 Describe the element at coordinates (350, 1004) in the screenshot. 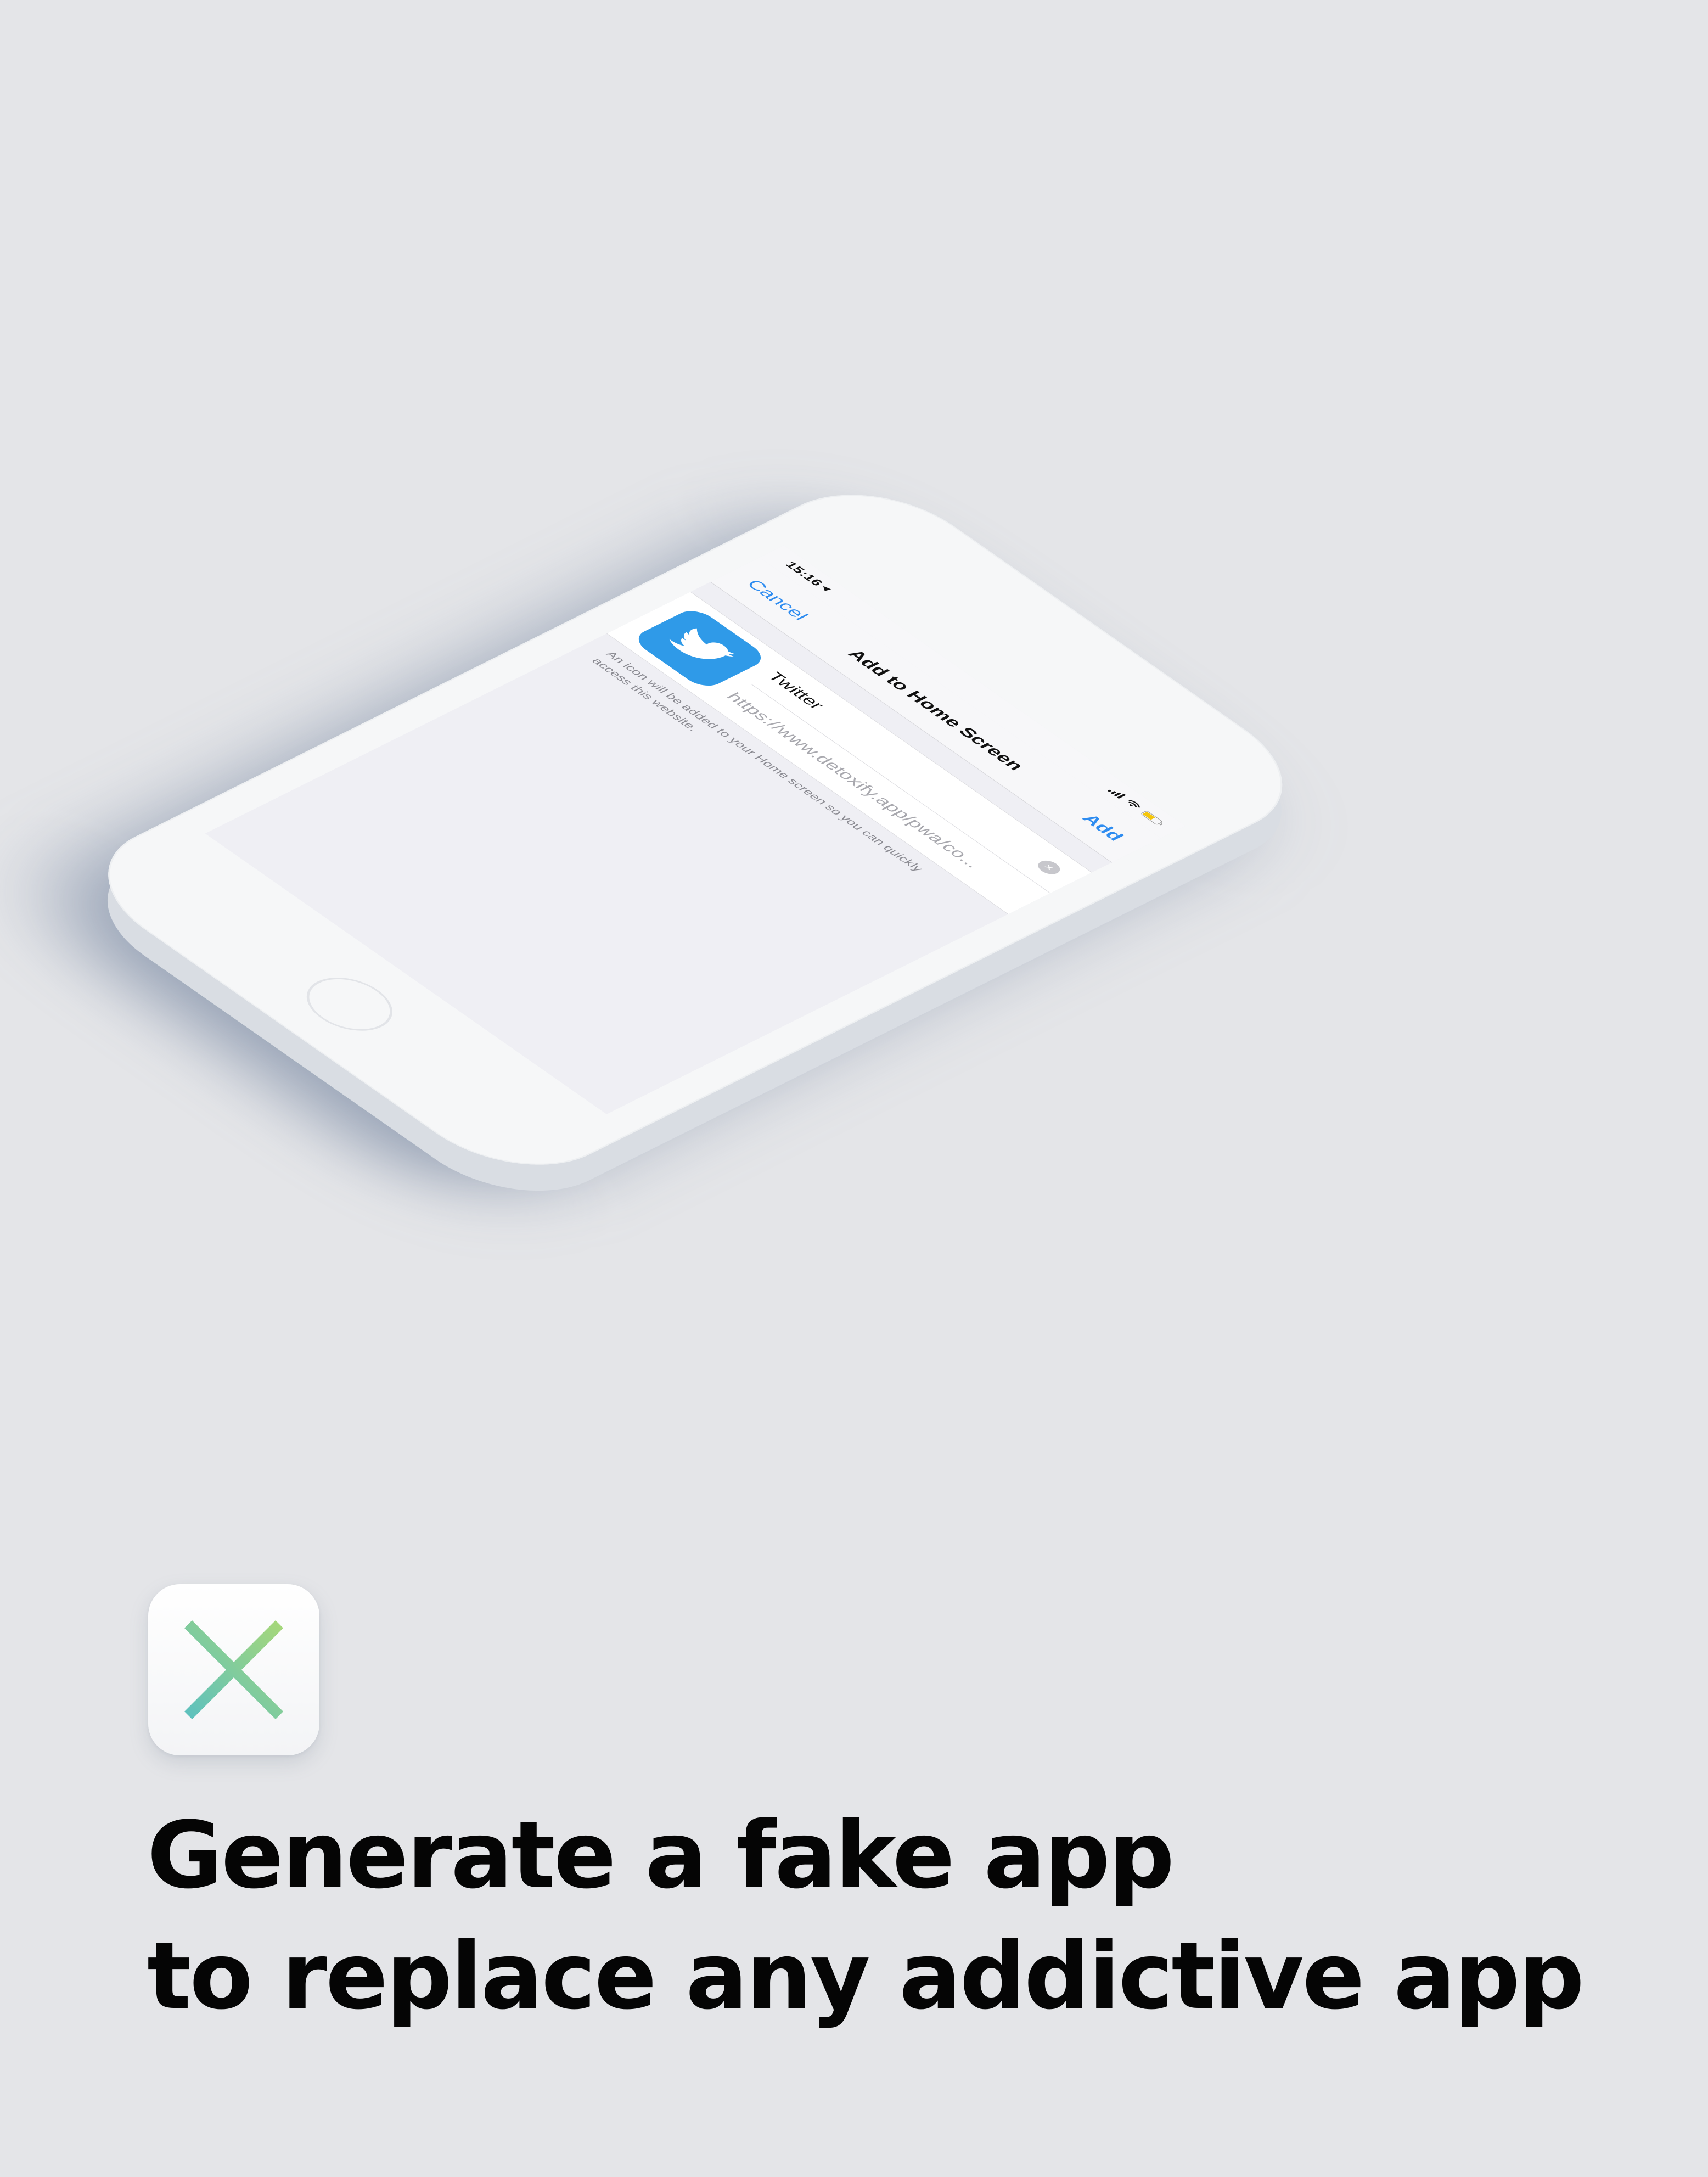

I see `home-button` at that location.